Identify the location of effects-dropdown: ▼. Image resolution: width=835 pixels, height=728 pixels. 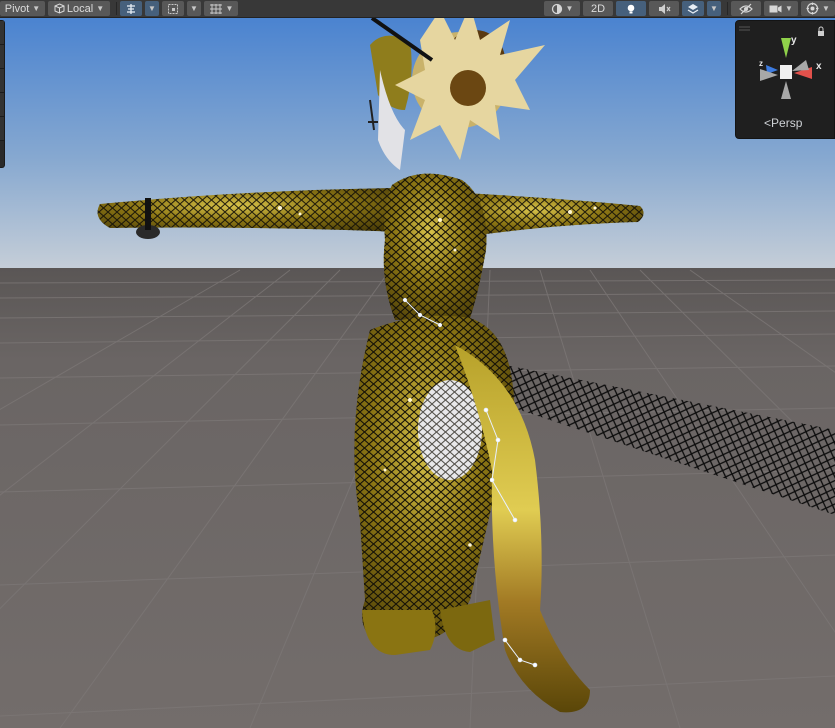
(714, 8).